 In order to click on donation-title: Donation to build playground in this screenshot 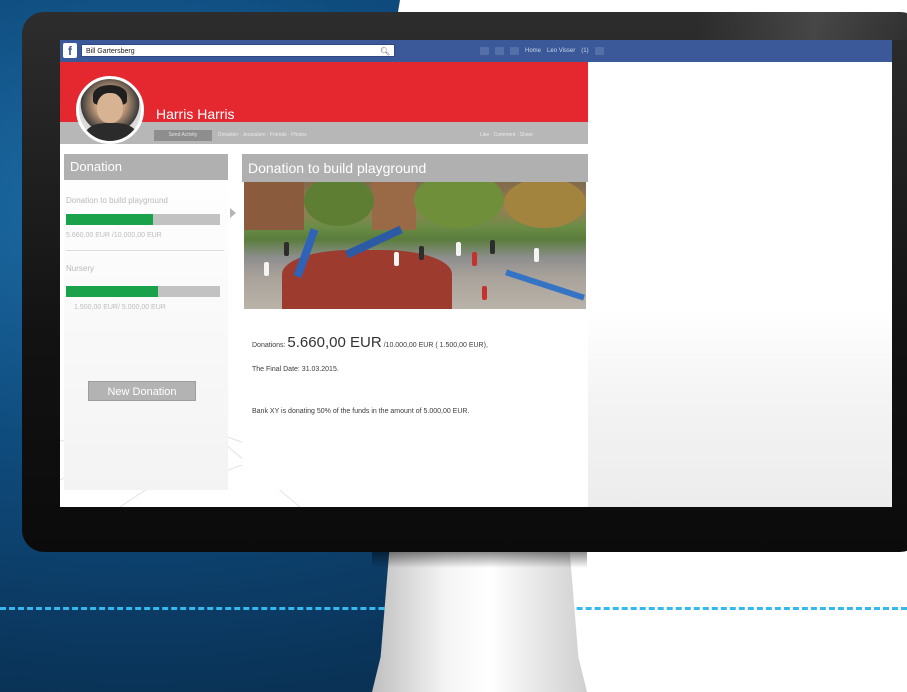, I will do `click(415, 168)`.